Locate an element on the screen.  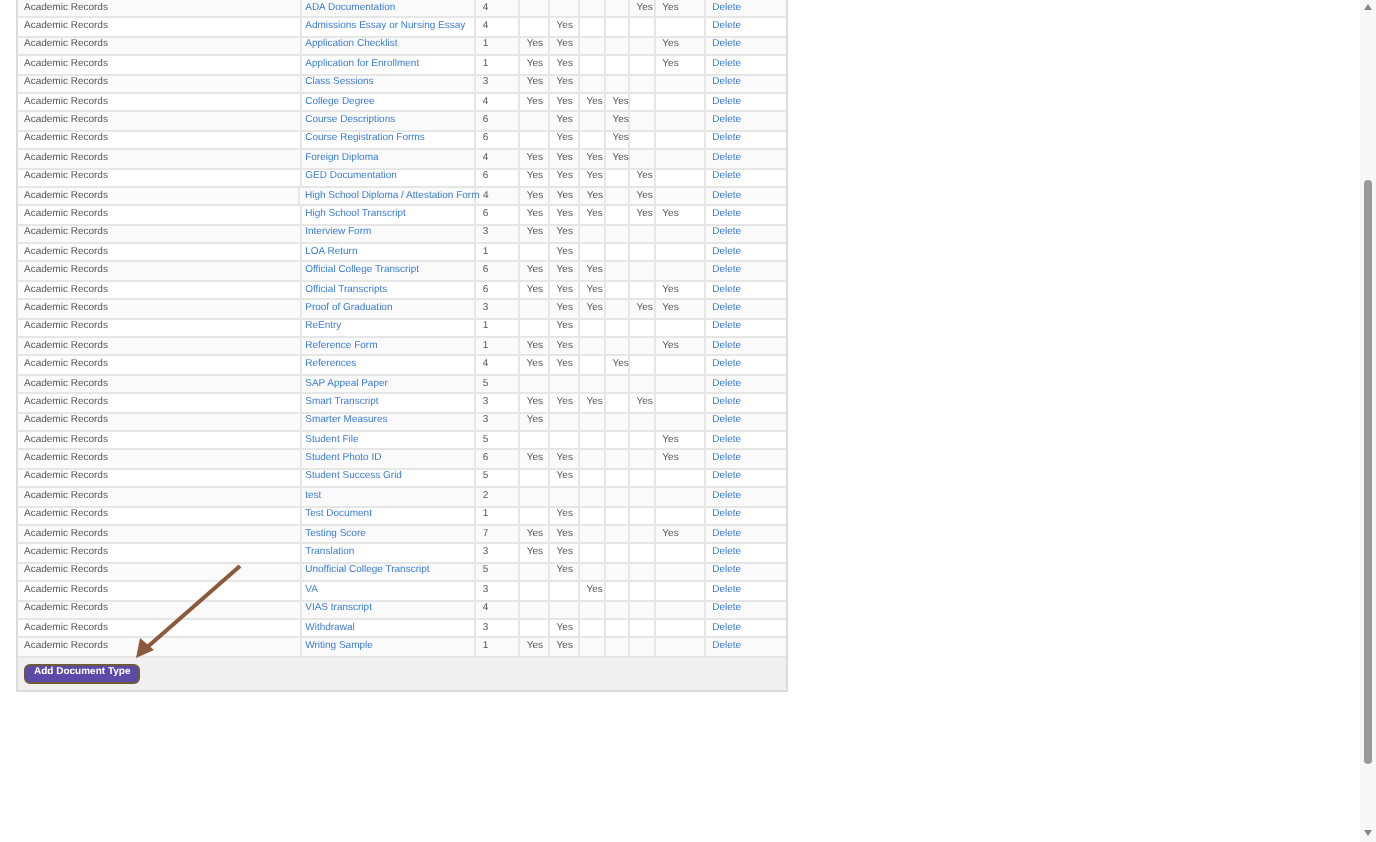
scrollbar-thumb is located at coordinates (1368, 472).